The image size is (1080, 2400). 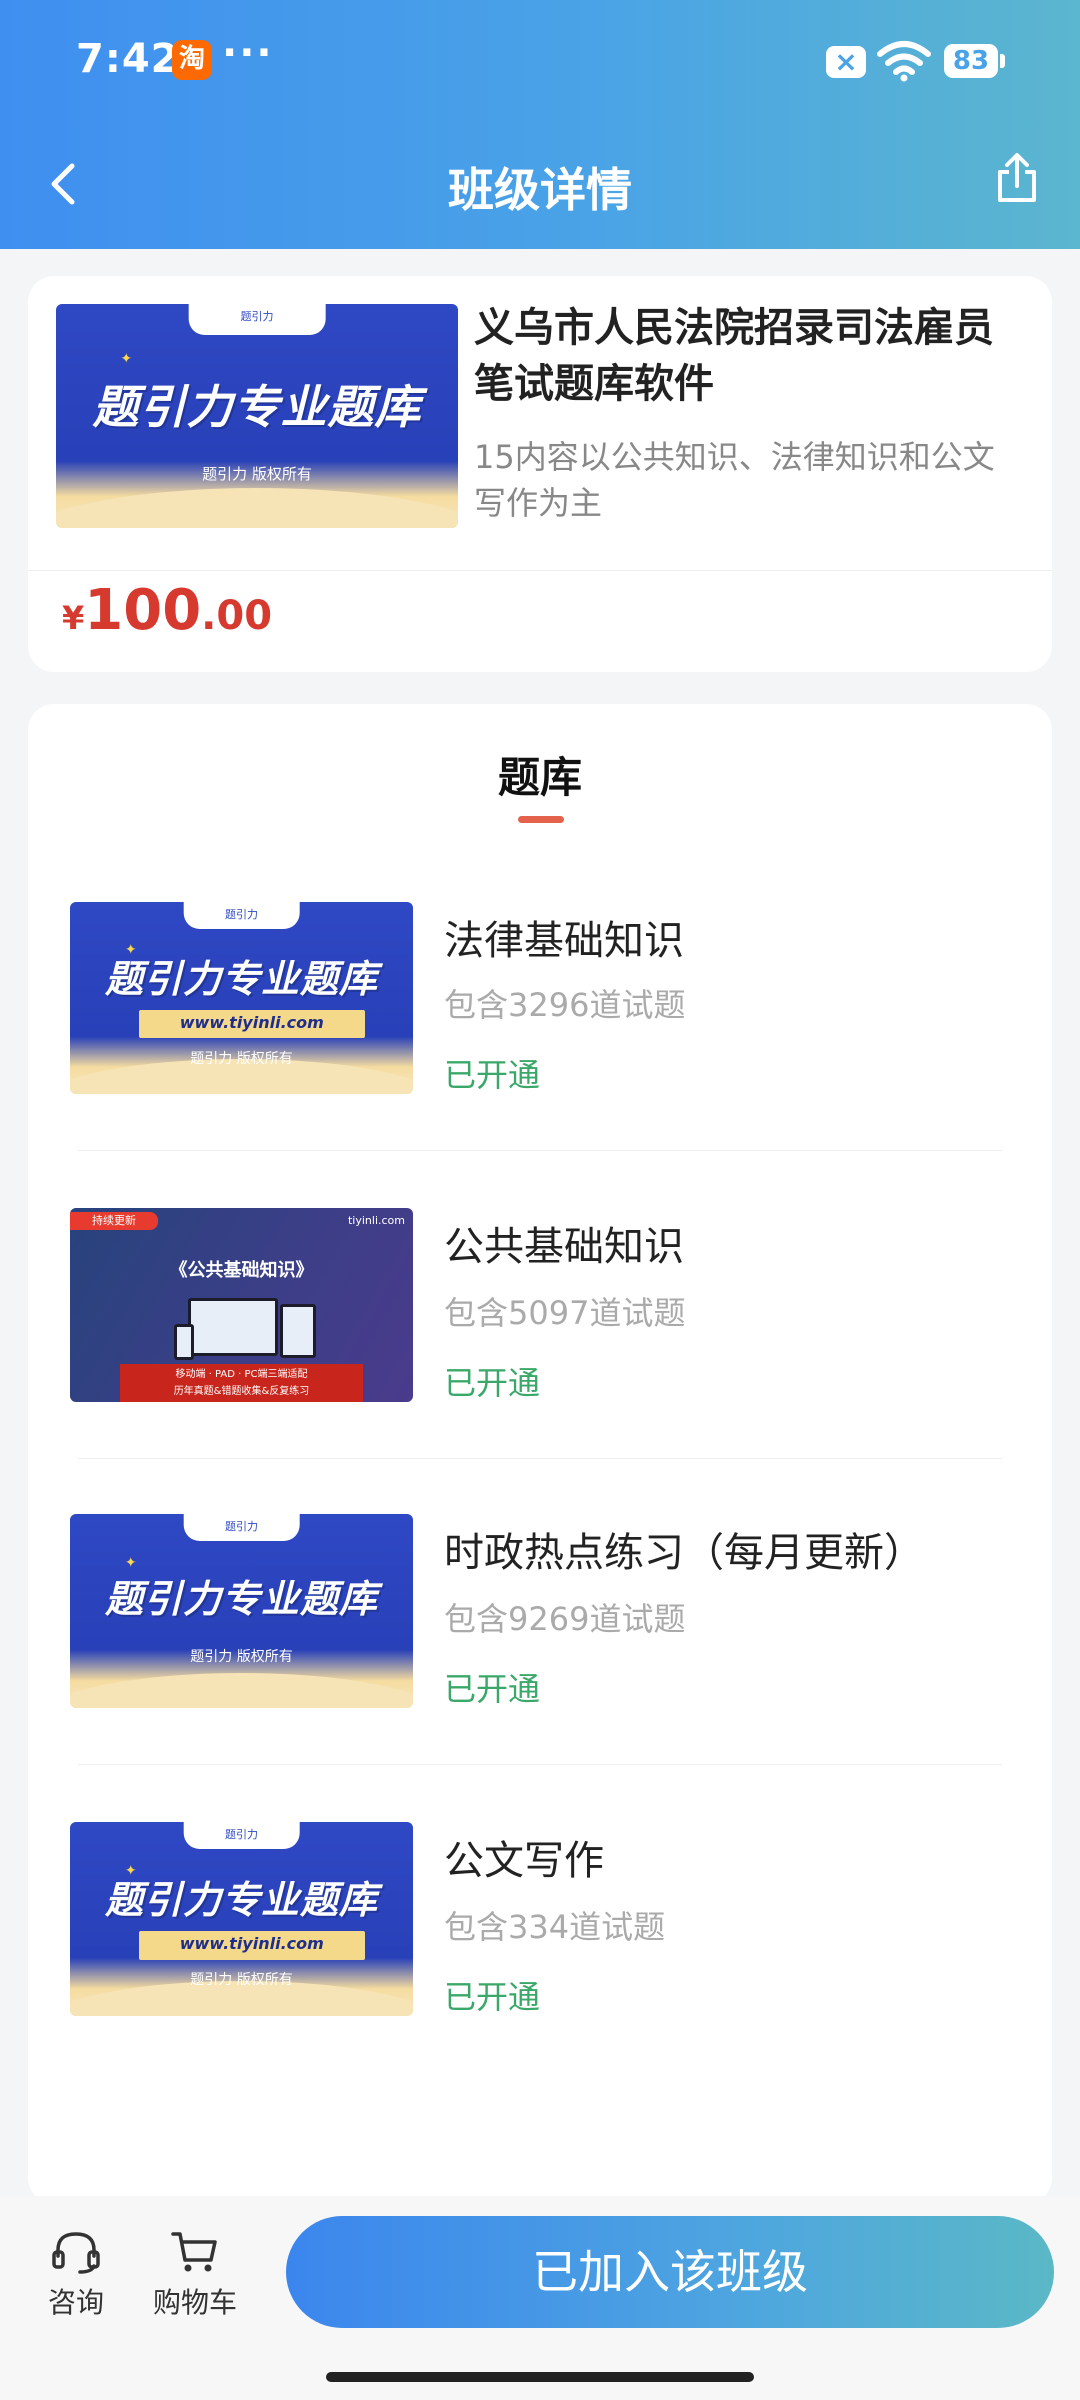 What do you see at coordinates (143, 610) in the screenshot?
I see `price-integer: 100` at bounding box center [143, 610].